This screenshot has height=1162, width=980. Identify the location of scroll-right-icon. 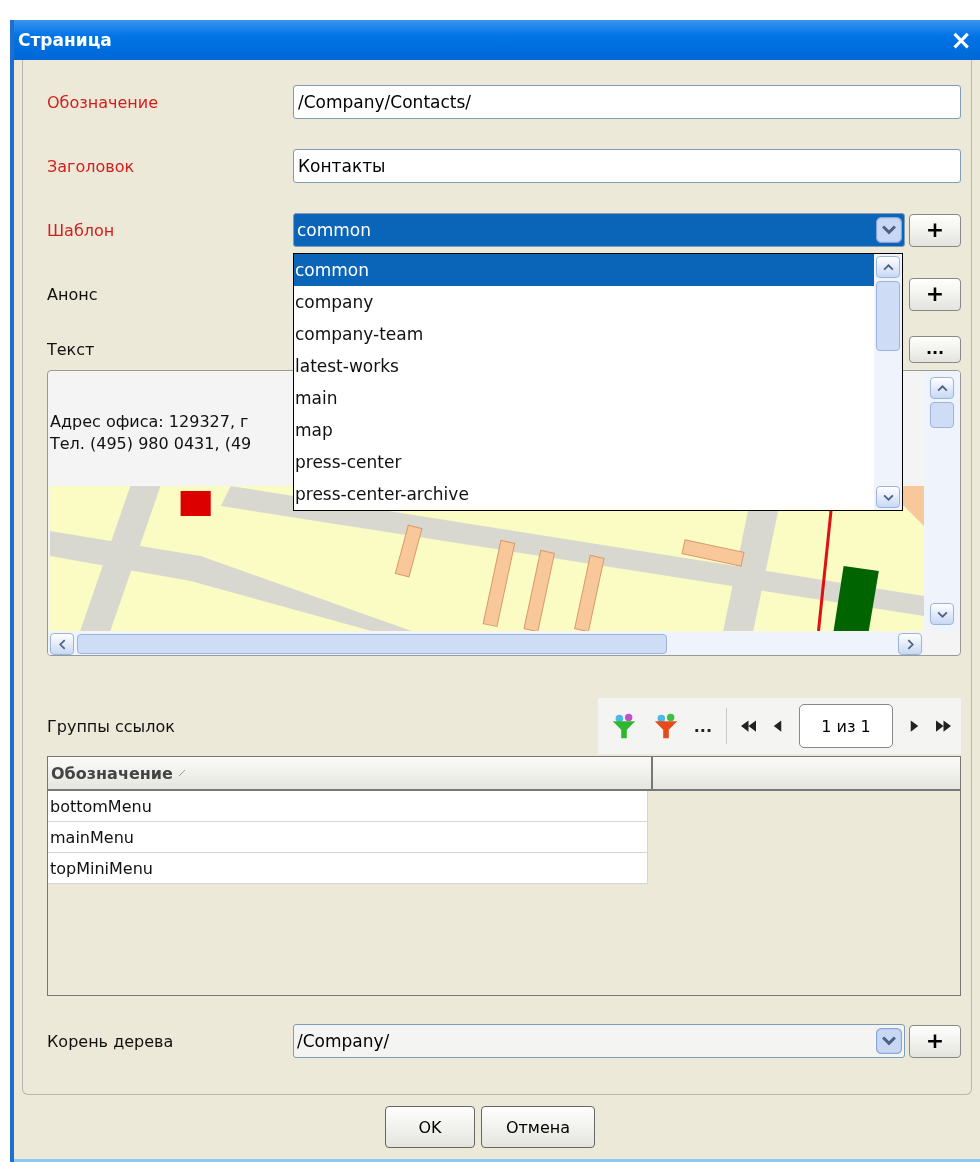
(910, 644).